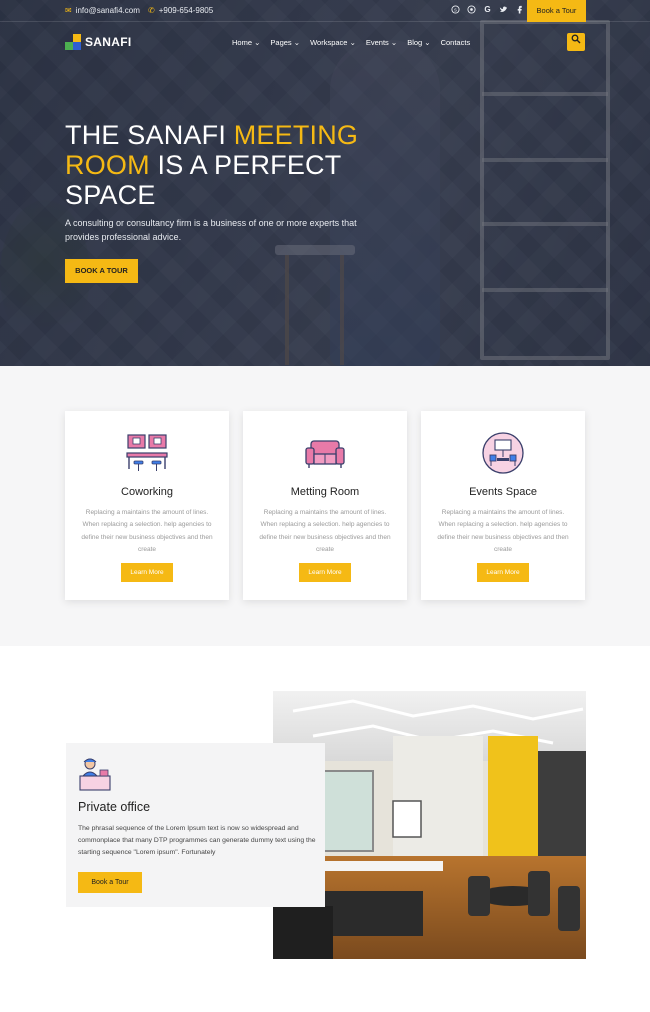 This screenshot has height=1012, width=650. Describe the element at coordinates (114, 807) in the screenshot. I see `private-office-title: Private office` at that location.